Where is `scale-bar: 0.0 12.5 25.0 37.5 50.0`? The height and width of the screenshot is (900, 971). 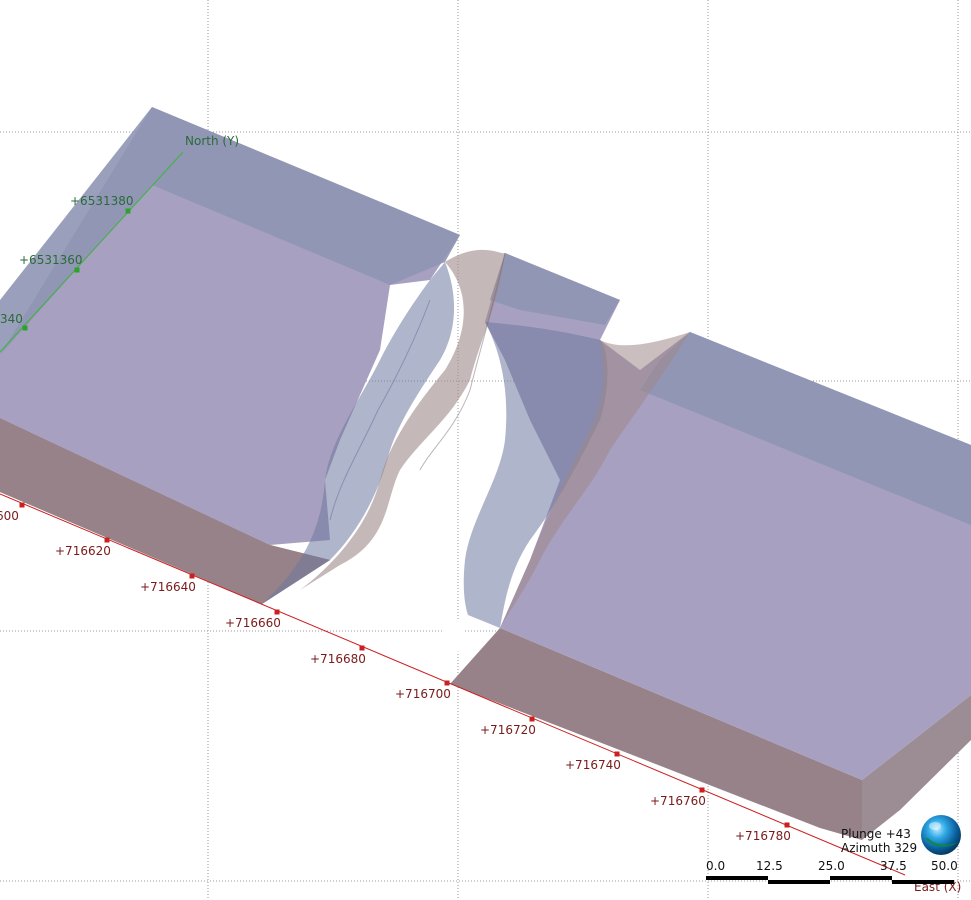 scale-bar: 0.0 12.5 25.0 37.5 50.0 is located at coordinates (832, 871).